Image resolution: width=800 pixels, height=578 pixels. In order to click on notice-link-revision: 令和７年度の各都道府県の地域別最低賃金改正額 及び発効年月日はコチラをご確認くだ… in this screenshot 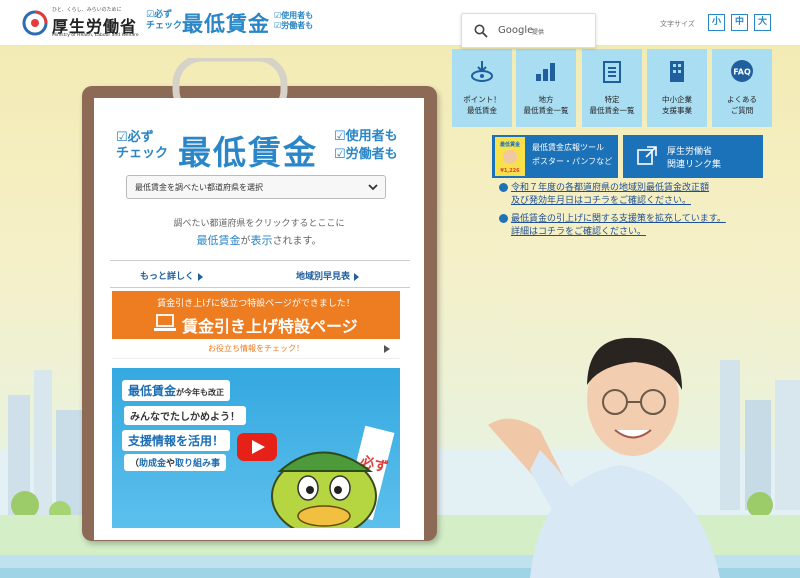, I will do `click(635, 195)`.